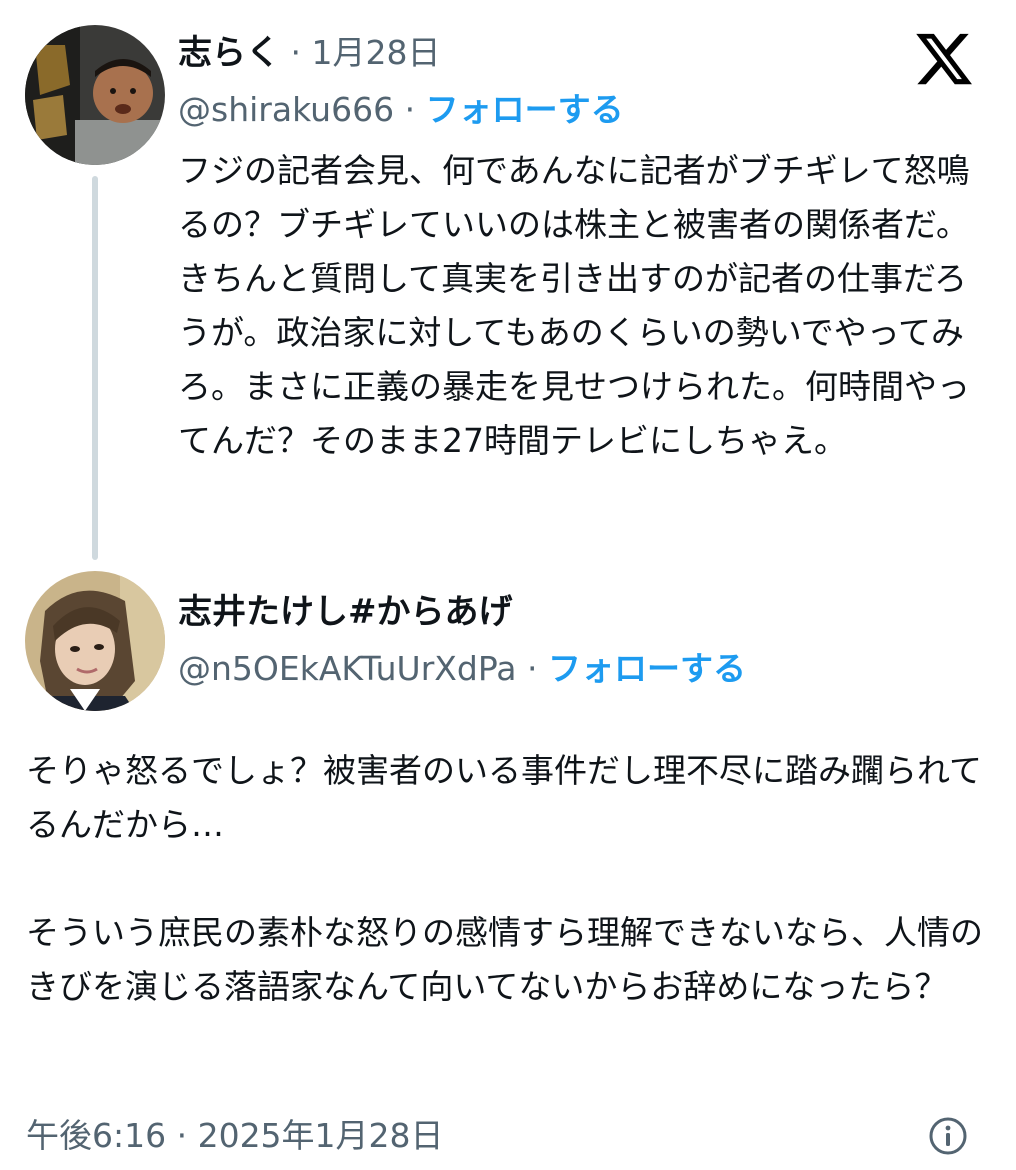 The image size is (1016, 1170). I want to click on quoted-author-avatar, so click(95, 95).